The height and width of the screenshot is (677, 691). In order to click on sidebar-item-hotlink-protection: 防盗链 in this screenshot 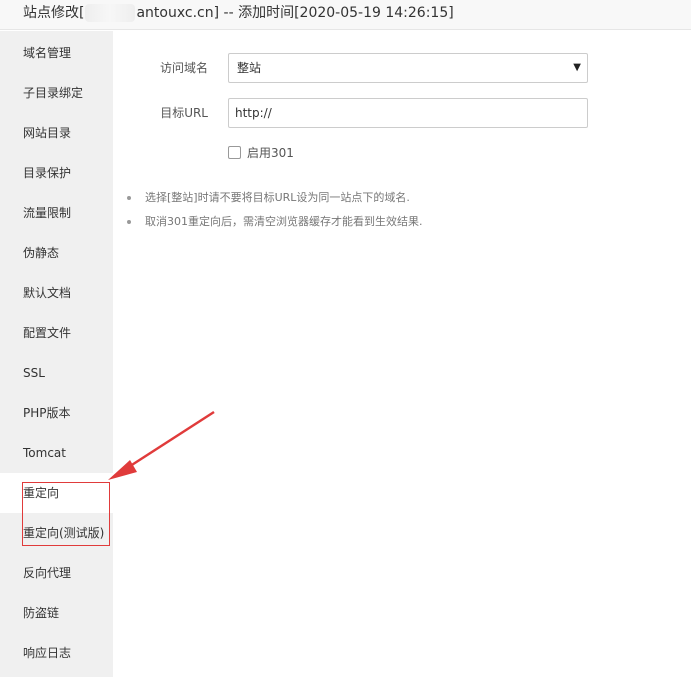, I will do `click(56, 613)`.